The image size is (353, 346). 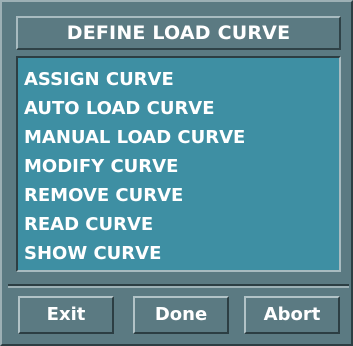 What do you see at coordinates (66, 315) in the screenshot?
I see `exit-button: Exit` at bounding box center [66, 315].